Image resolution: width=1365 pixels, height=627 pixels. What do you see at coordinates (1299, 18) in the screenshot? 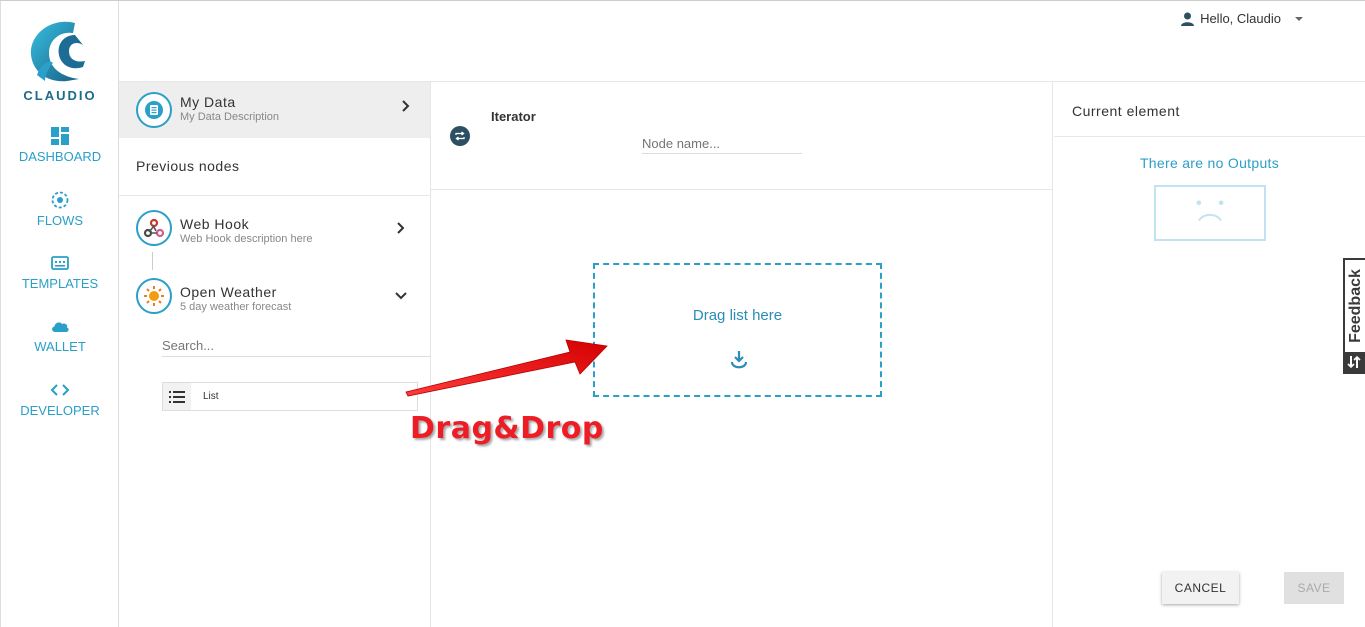
I see `caret-down-icon` at bounding box center [1299, 18].